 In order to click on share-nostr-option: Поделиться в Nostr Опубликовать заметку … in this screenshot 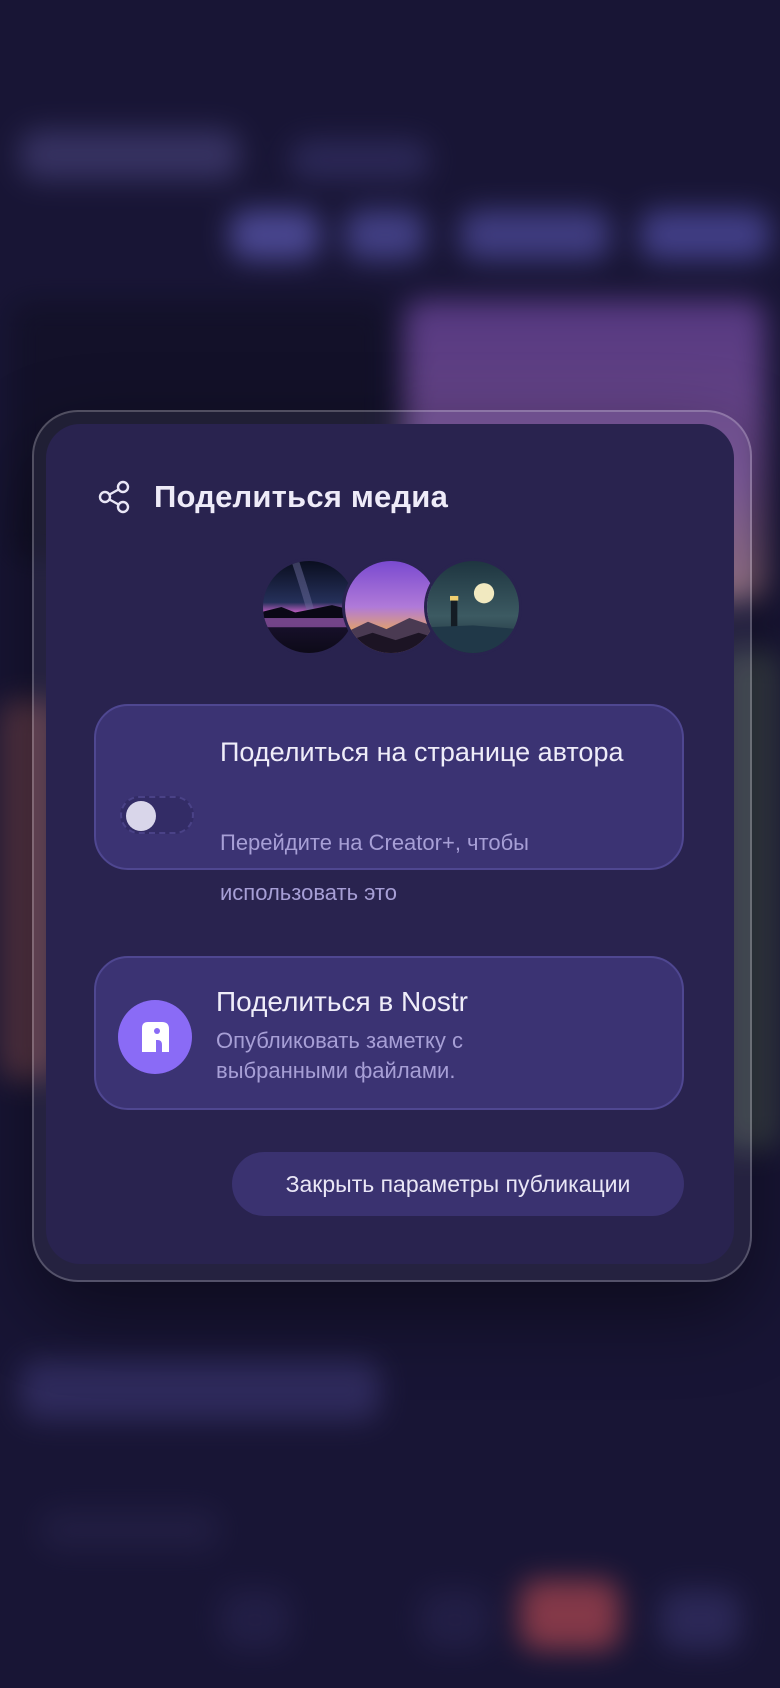, I will do `click(389, 1033)`.